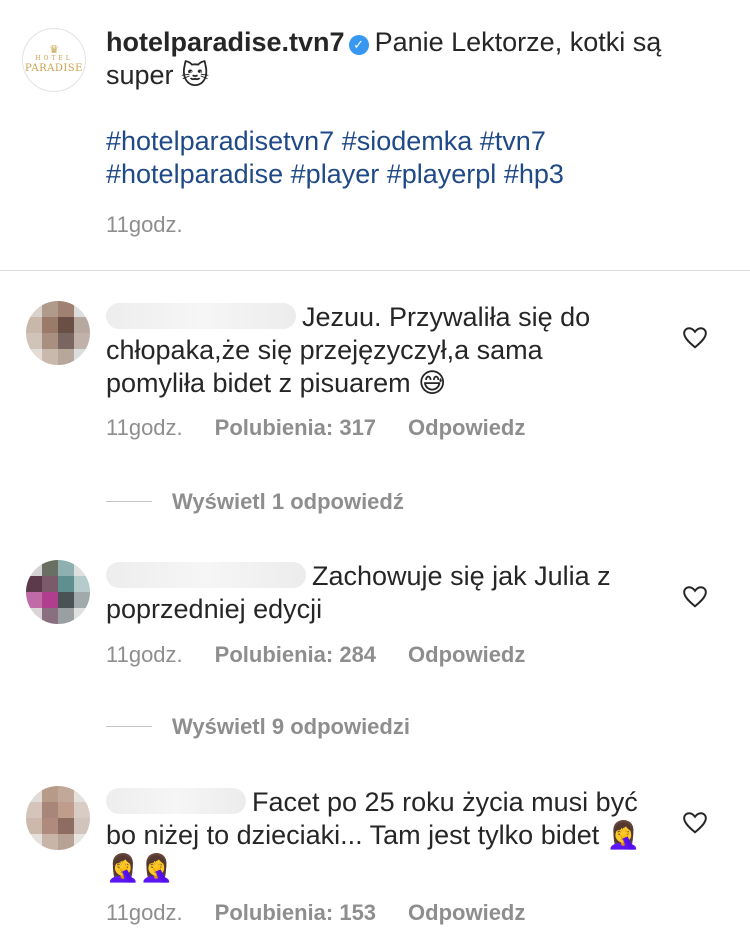 Image resolution: width=750 pixels, height=936 pixels. Describe the element at coordinates (358, 45) in the screenshot. I see `verified-badge-icon: ✓` at that location.